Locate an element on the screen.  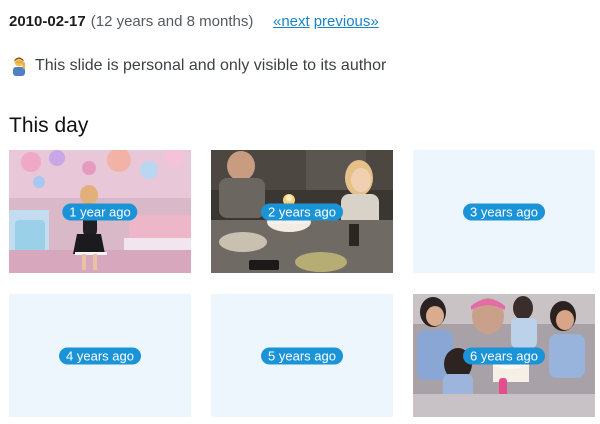
memory-tile: 2 years ago is located at coordinates (302, 211).